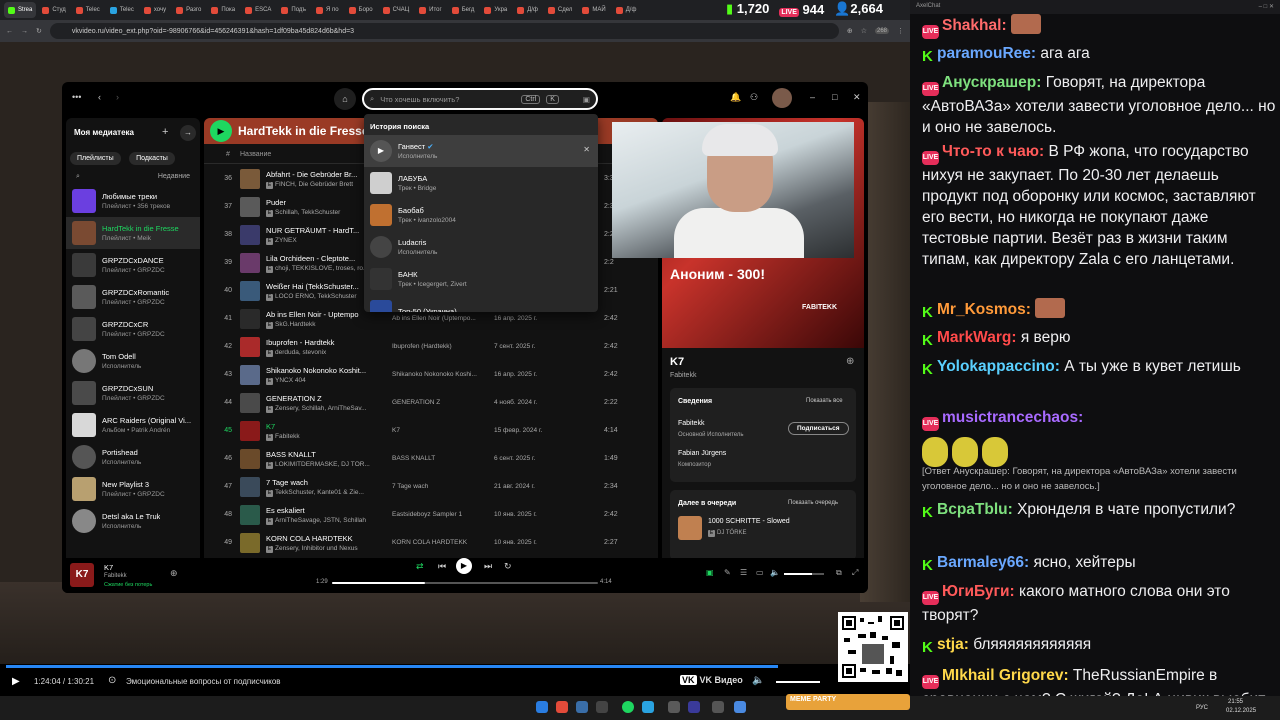 This screenshot has width=1280, height=720. I want to click on back-icon: ←, so click(9, 31).